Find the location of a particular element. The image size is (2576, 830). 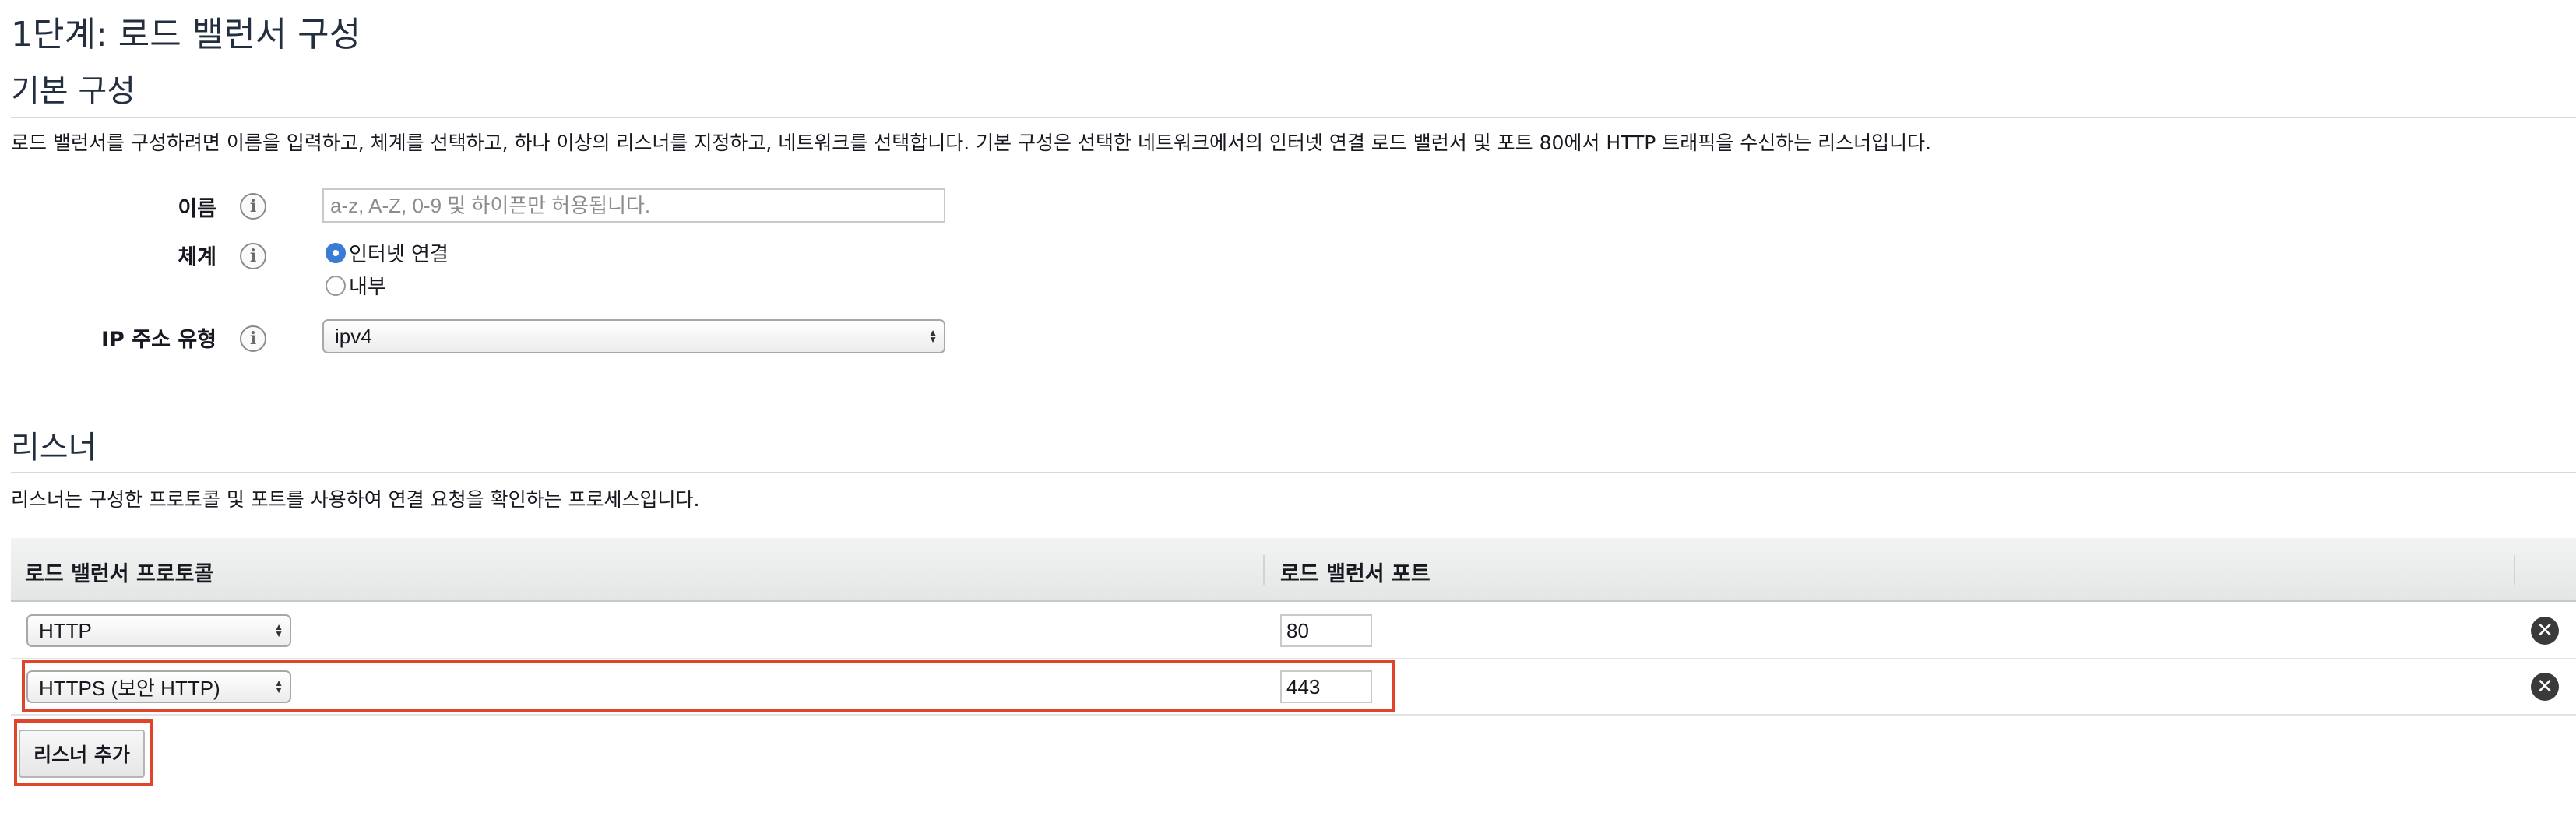

scheme-option-internet-facing: 인터넷 연결 is located at coordinates (387, 252).